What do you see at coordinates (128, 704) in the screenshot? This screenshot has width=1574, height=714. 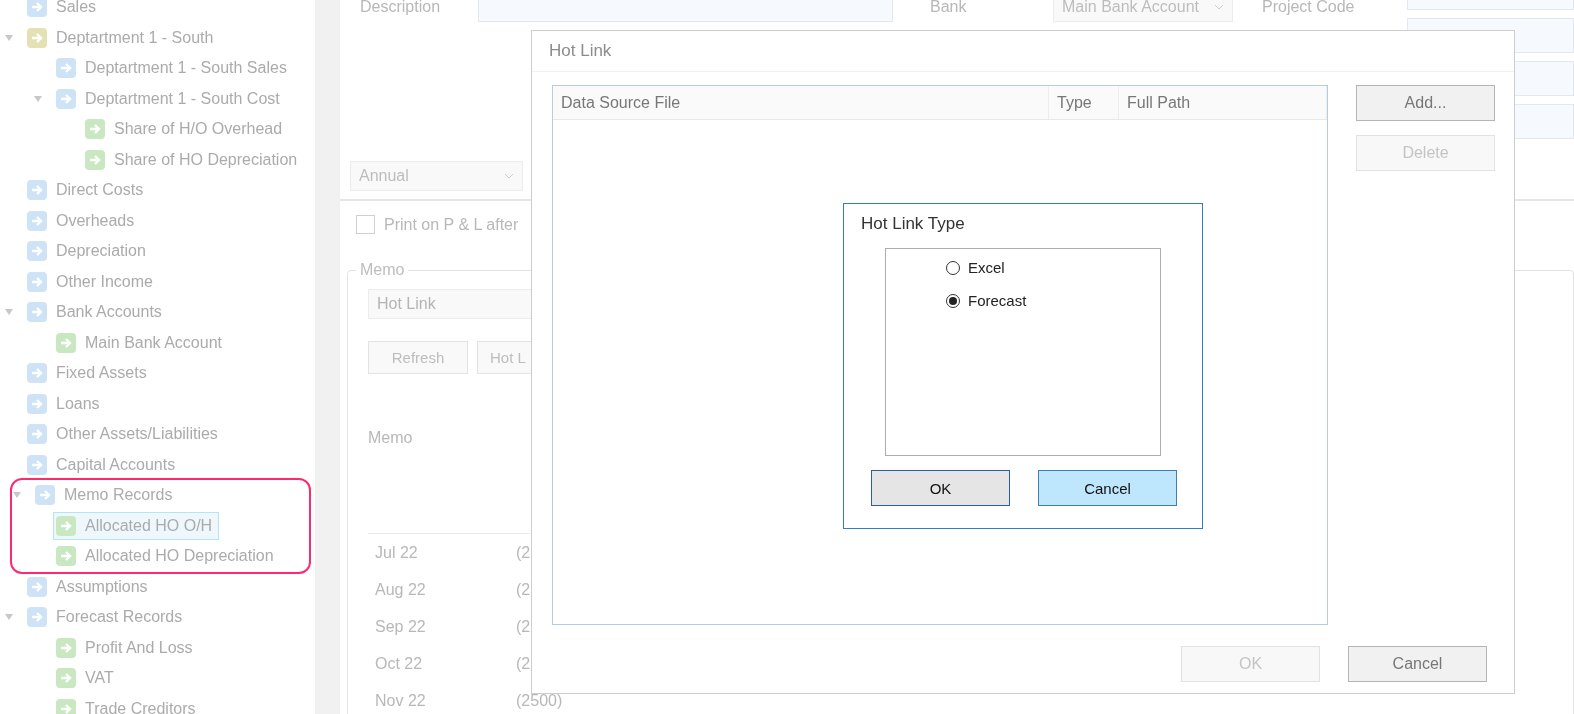 I see `tree-item: Trade Creditors` at bounding box center [128, 704].